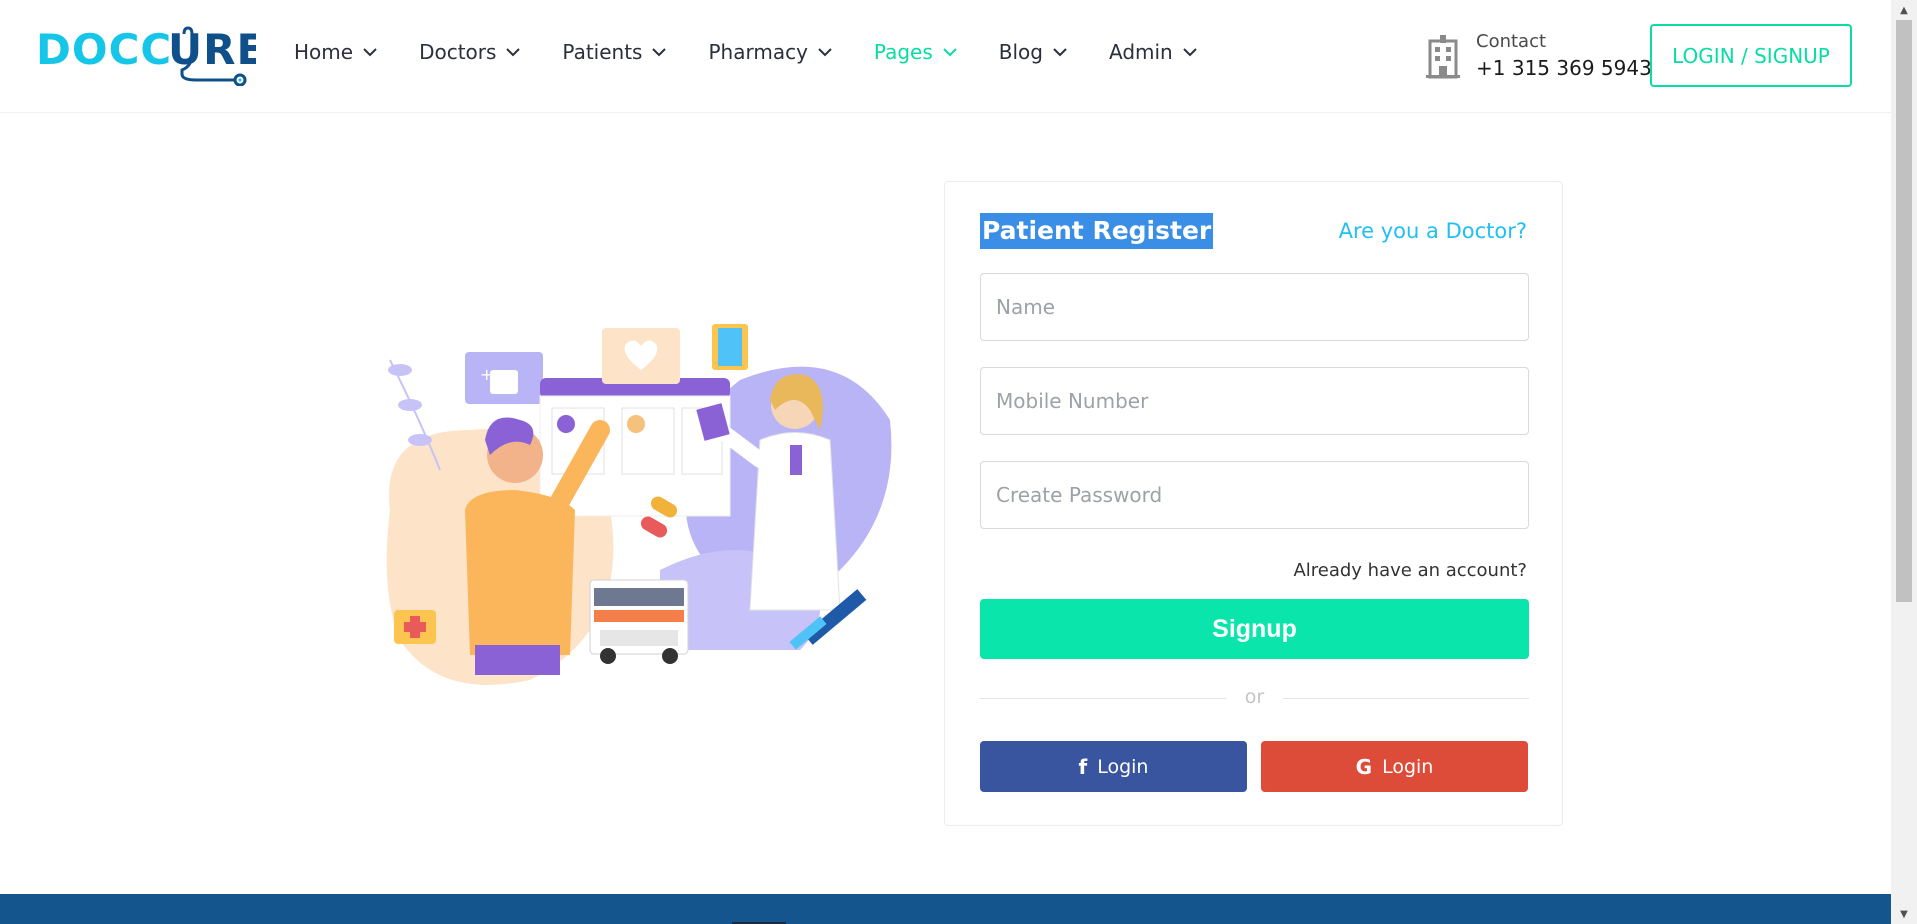  What do you see at coordinates (1083, 766) in the screenshot?
I see `facebook-icon: f` at bounding box center [1083, 766].